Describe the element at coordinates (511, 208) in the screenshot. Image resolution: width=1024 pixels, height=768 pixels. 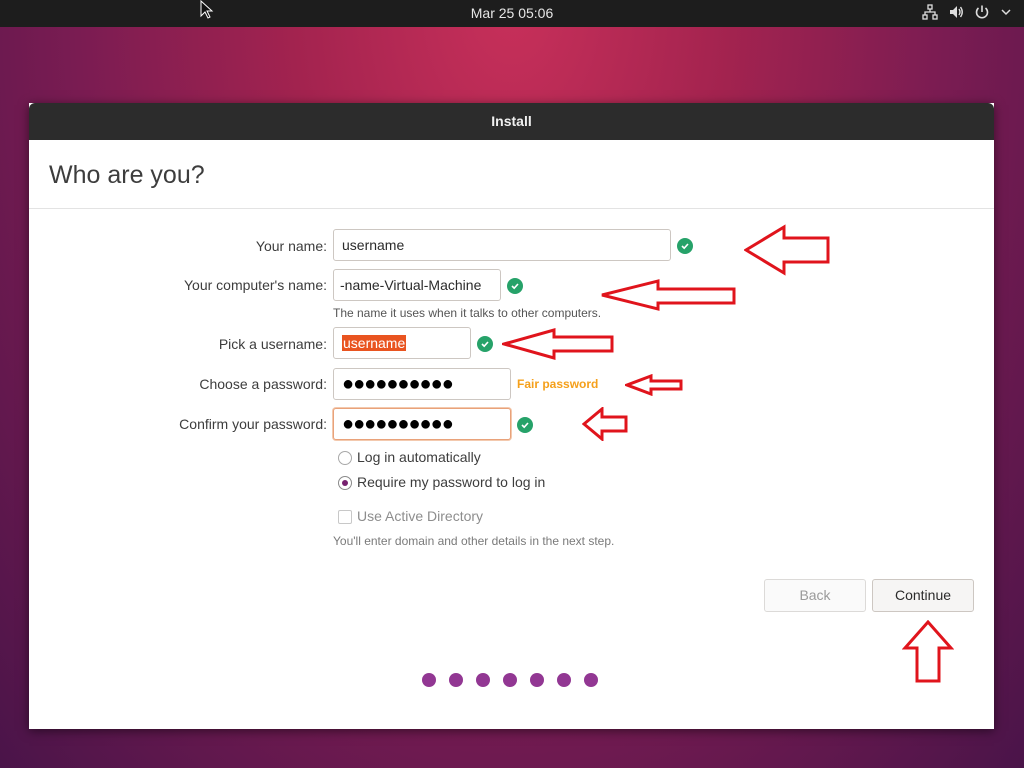
I see `divider` at that location.